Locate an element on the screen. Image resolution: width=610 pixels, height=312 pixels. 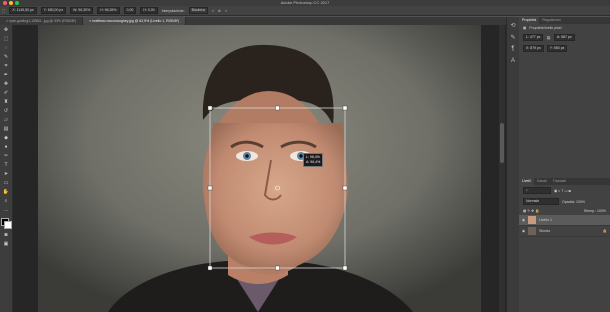
quick-mask-icon: ◙ is located at coordinates (6, 235).